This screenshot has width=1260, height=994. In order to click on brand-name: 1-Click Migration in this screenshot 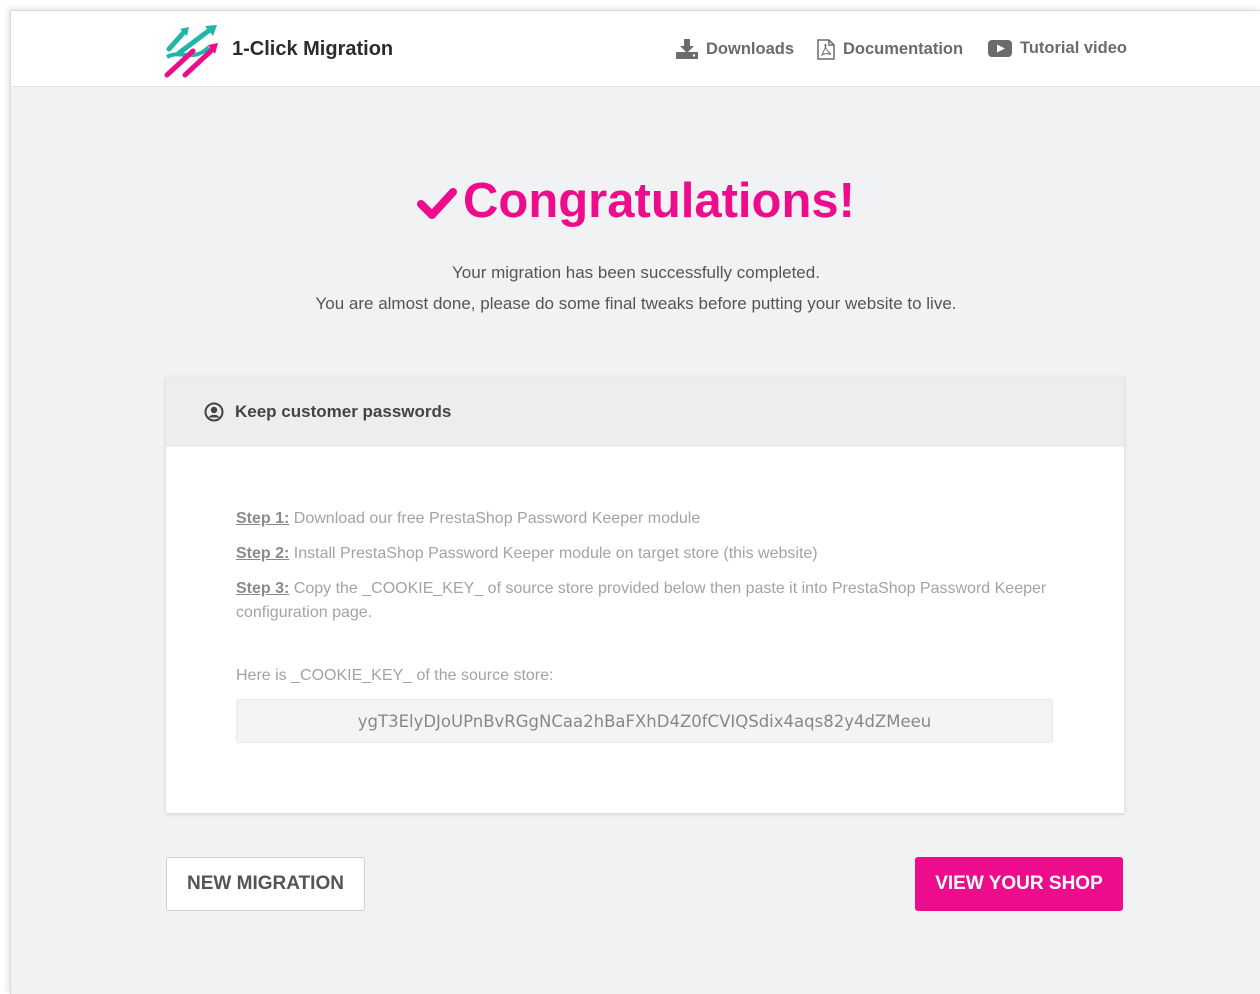, I will do `click(313, 49)`.